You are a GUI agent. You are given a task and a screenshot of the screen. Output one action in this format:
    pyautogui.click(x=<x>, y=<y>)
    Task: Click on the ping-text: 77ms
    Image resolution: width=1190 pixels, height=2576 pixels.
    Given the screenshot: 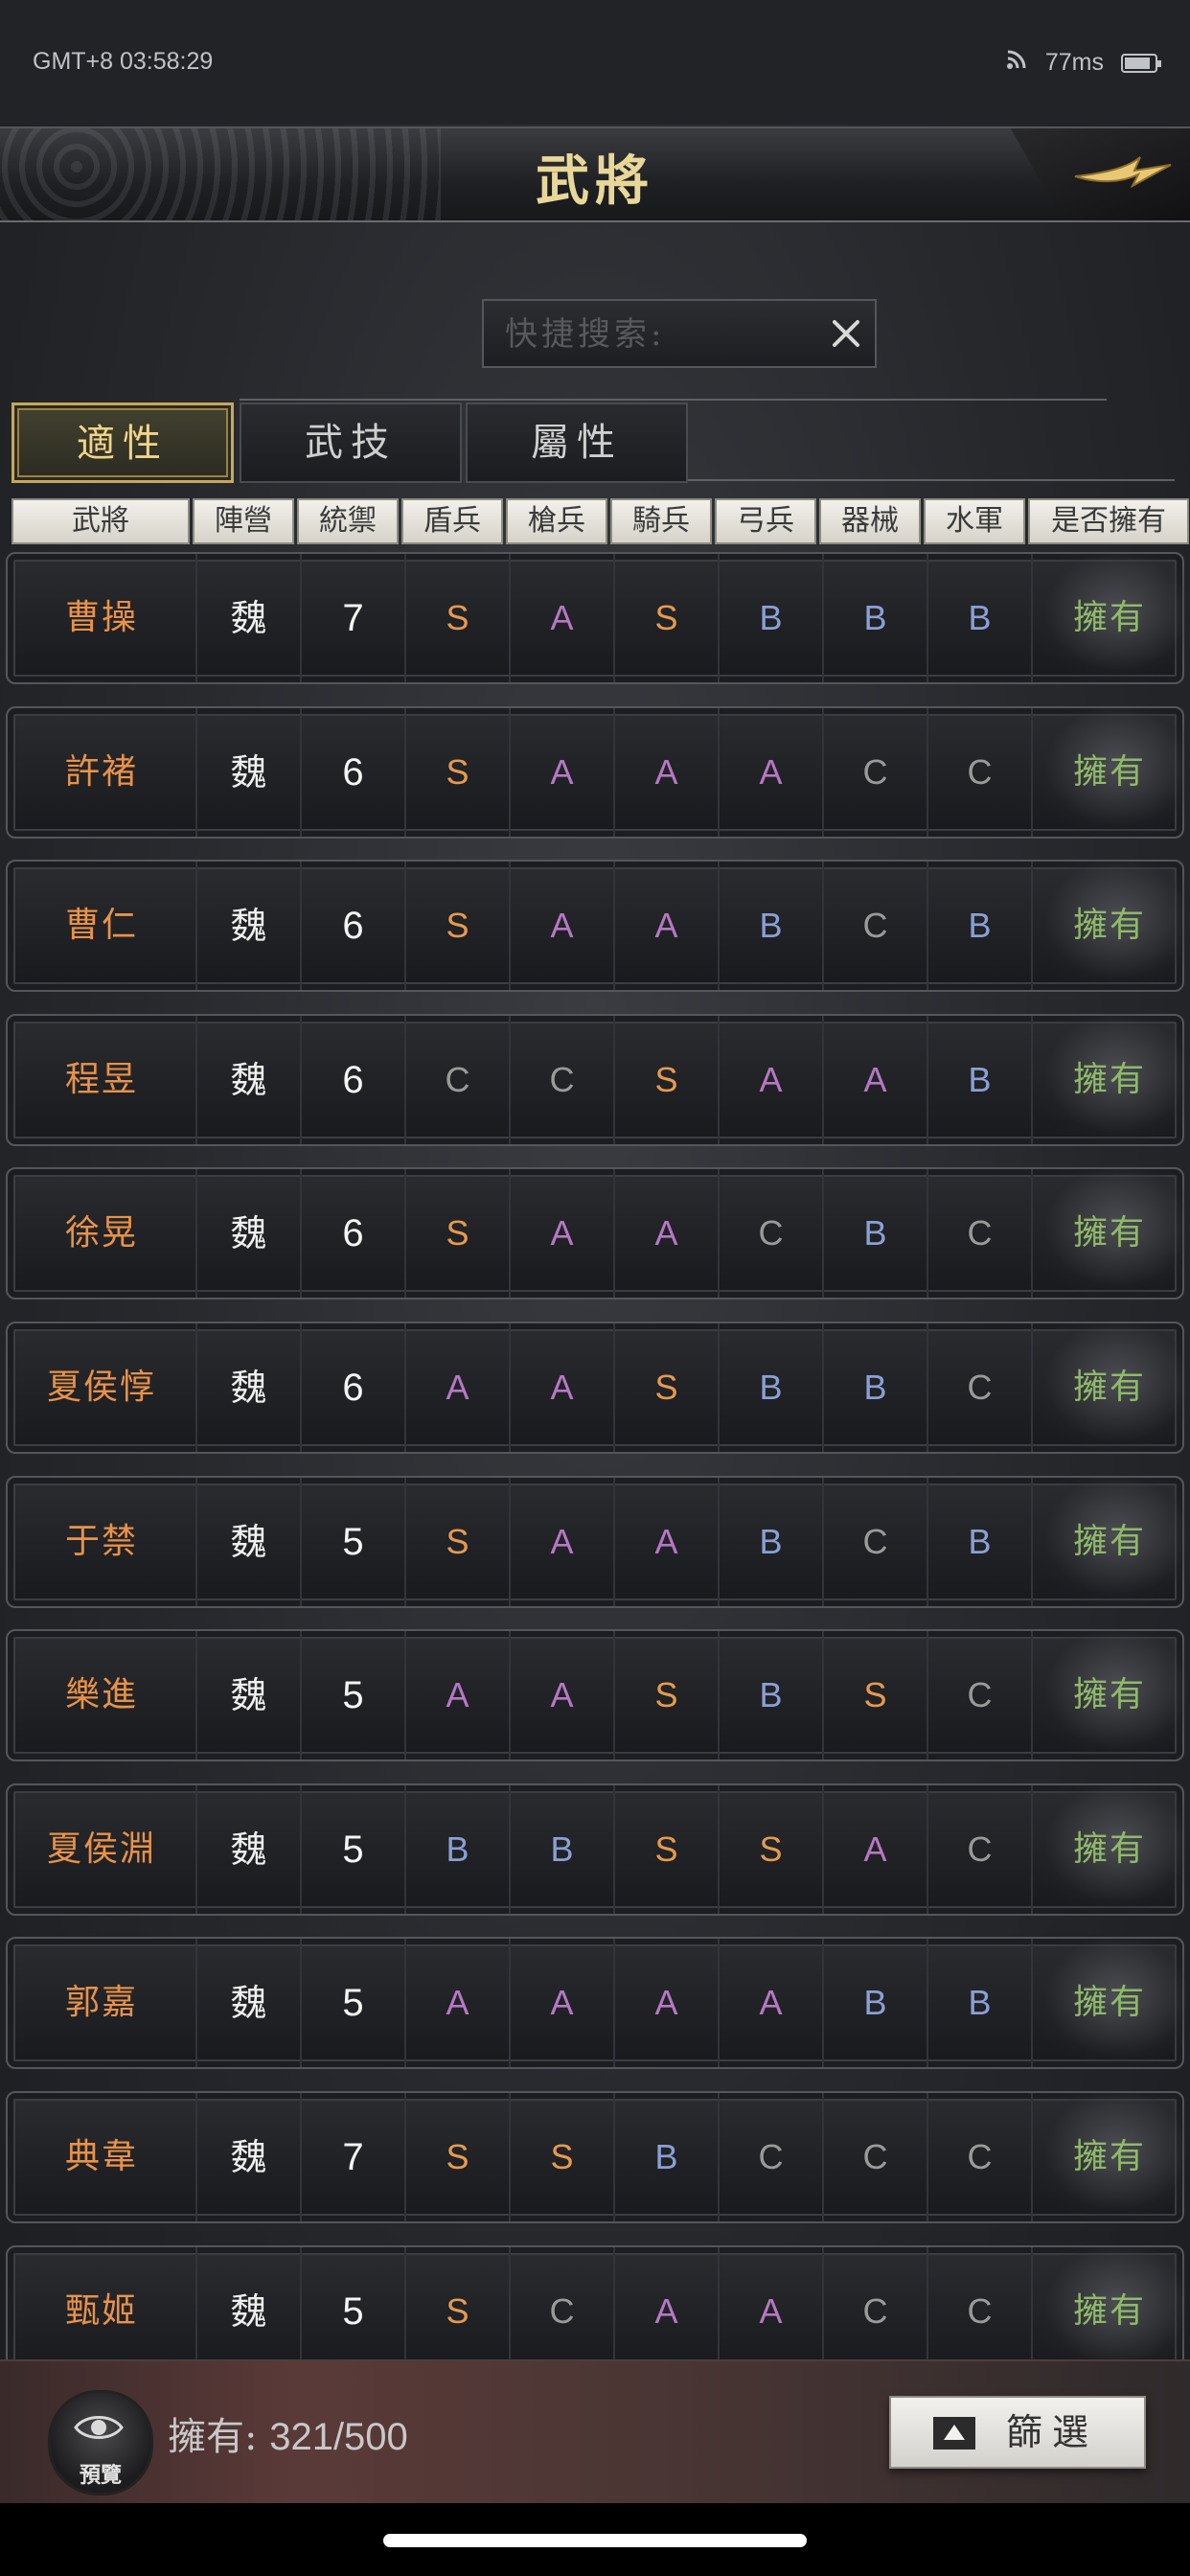 What is the action you would take?
    pyautogui.click(x=1074, y=63)
    